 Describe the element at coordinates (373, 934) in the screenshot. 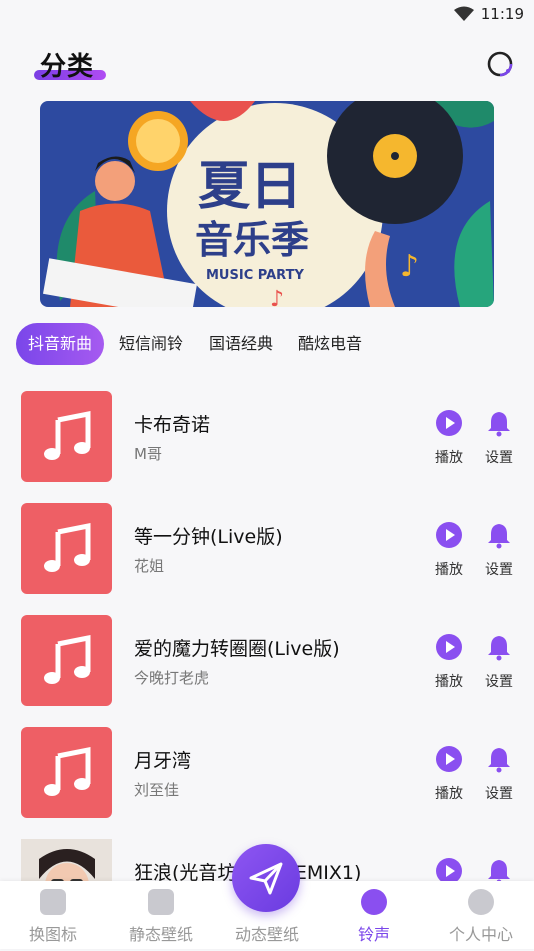

I see `nav-label: 铃声` at that location.